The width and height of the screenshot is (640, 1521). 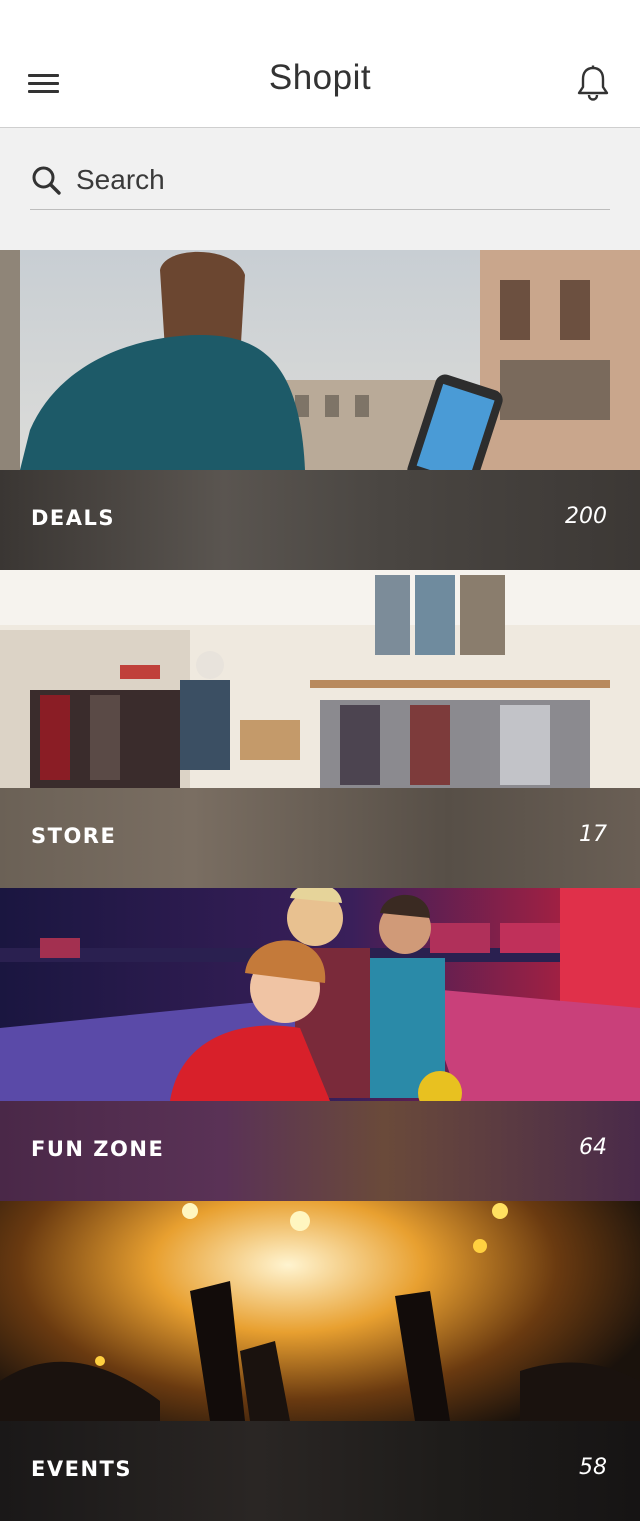 What do you see at coordinates (74, 836) in the screenshot?
I see `store-label: STORE` at bounding box center [74, 836].